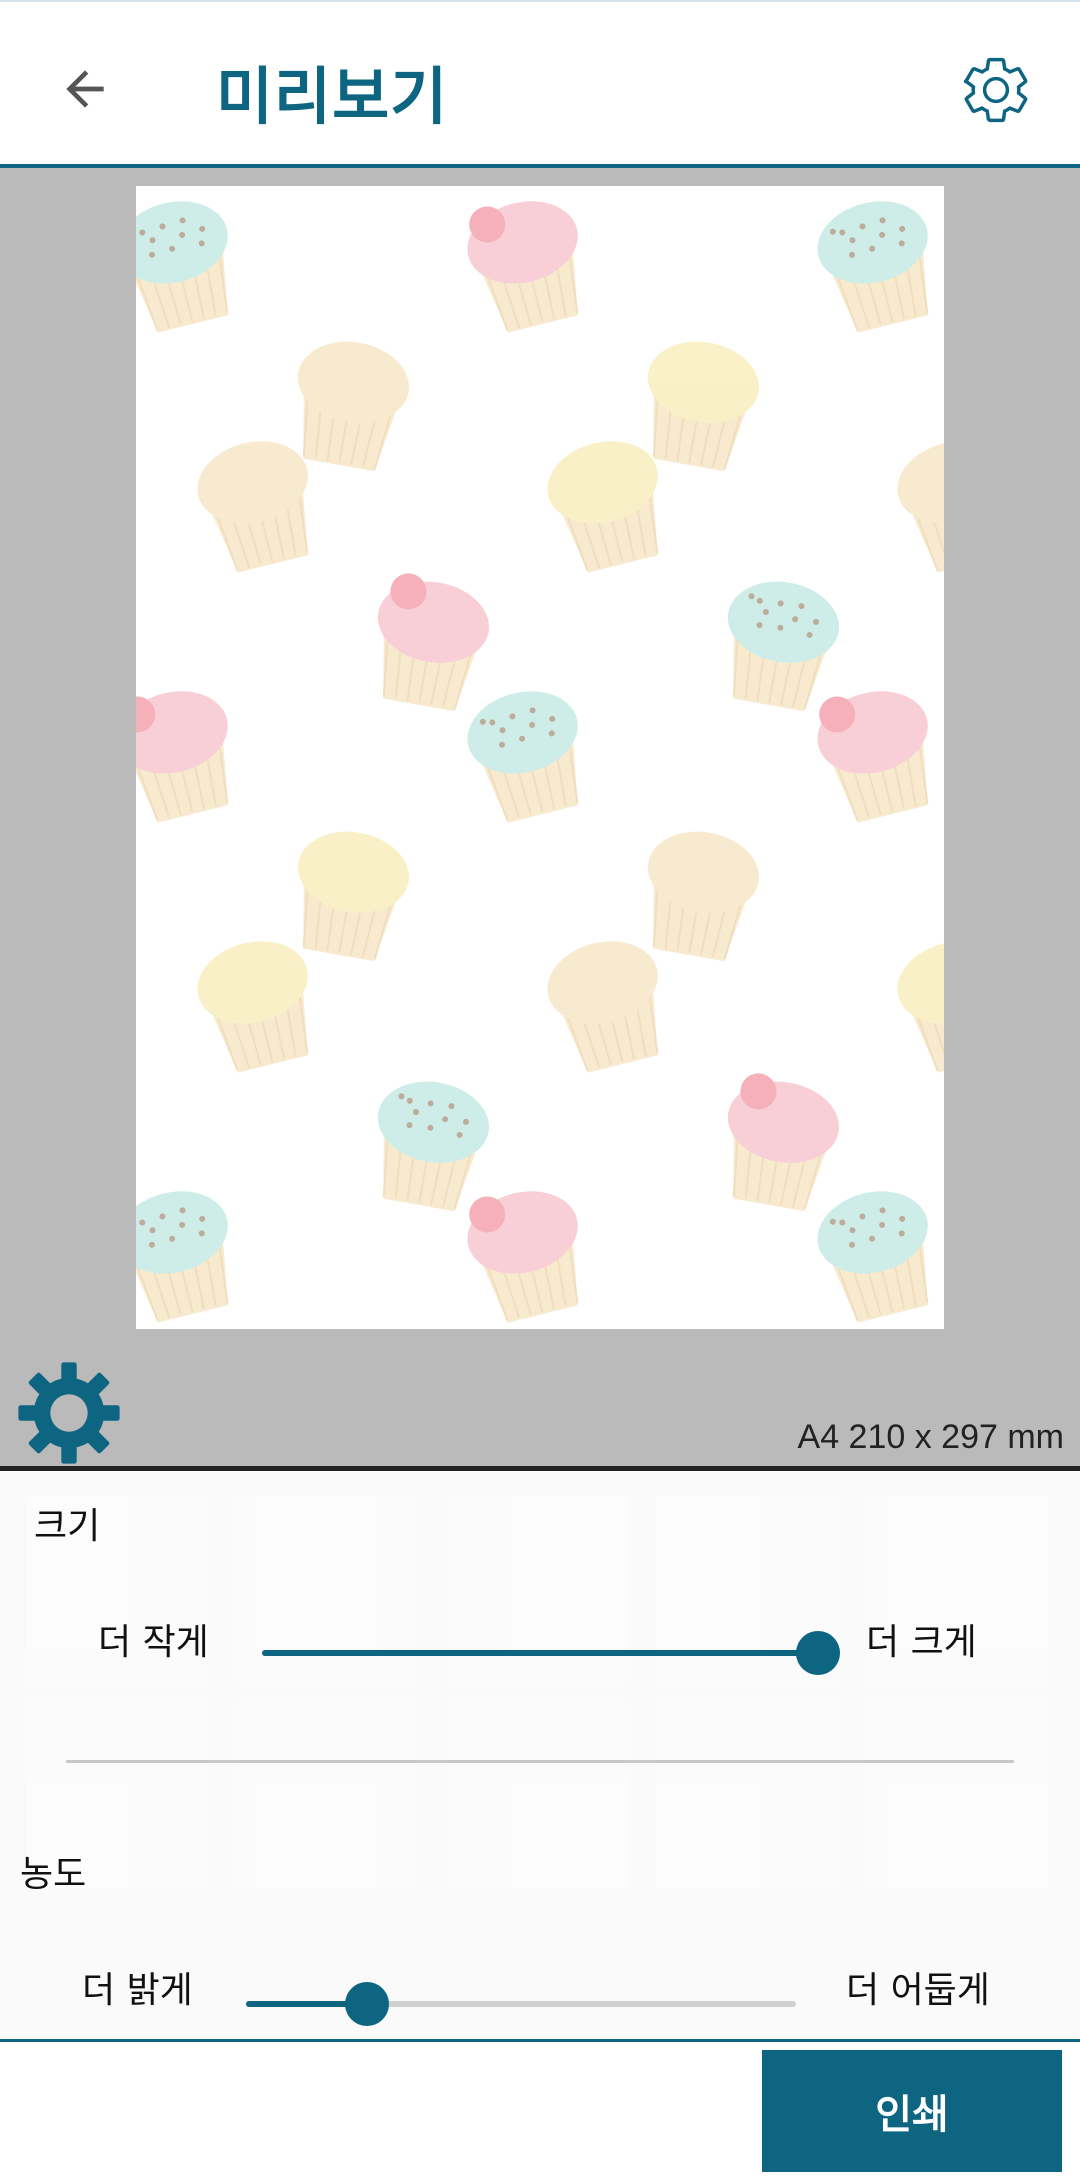 This screenshot has height=2182, width=1080. What do you see at coordinates (918, 1990) in the screenshot?
I see `density-max-label: 더 어둡게` at bounding box center [918, 1990].